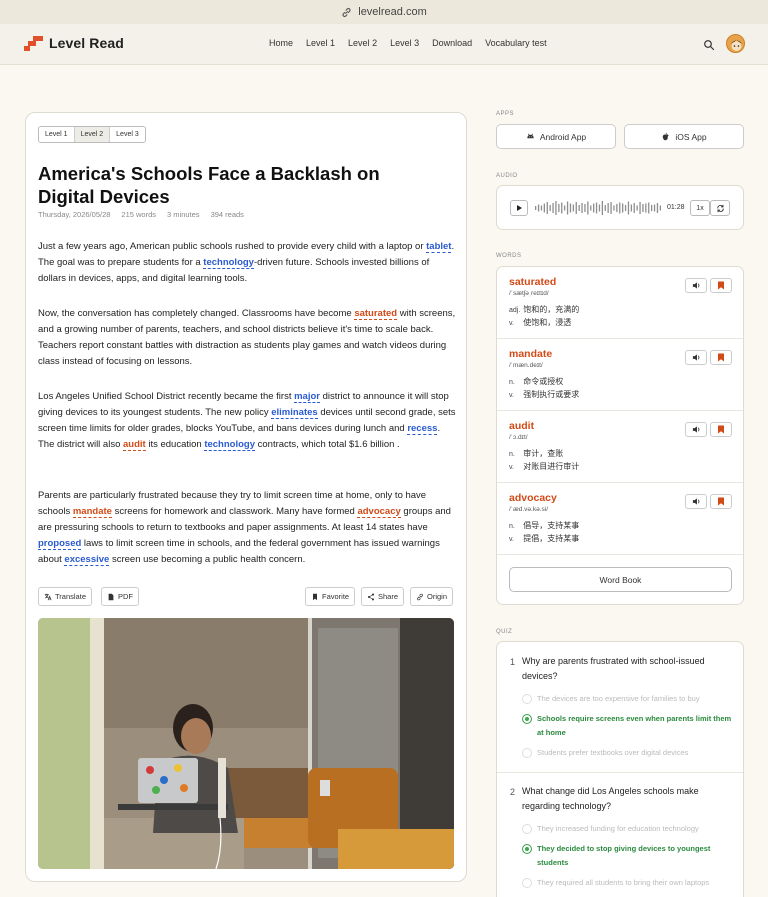 The width and height of the screenshot is (768, 897). Describe the element at coordinates (379, 512) in the screenshot. I see `vocab-word-link: advocacy` at that location.